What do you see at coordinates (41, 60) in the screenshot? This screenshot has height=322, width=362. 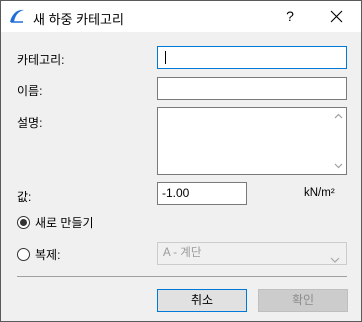 I see `category-label: 카테고리:` at bounding box center [41, 60].